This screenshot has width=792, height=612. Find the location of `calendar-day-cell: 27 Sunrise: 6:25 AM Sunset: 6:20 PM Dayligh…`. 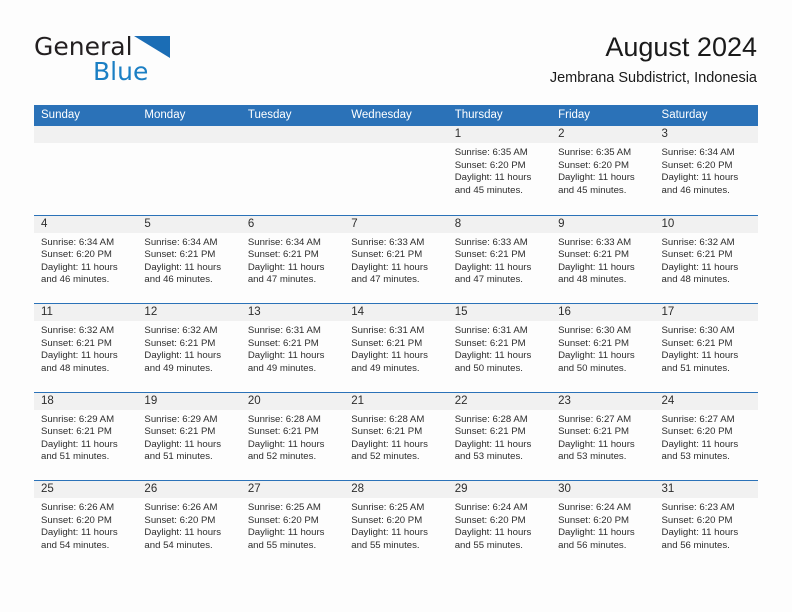

calendar-day-cell: 27 Sunrise: 6:25 AM Sunset: 6:20 PM Dayligh… is located at coordinates (292, 525).